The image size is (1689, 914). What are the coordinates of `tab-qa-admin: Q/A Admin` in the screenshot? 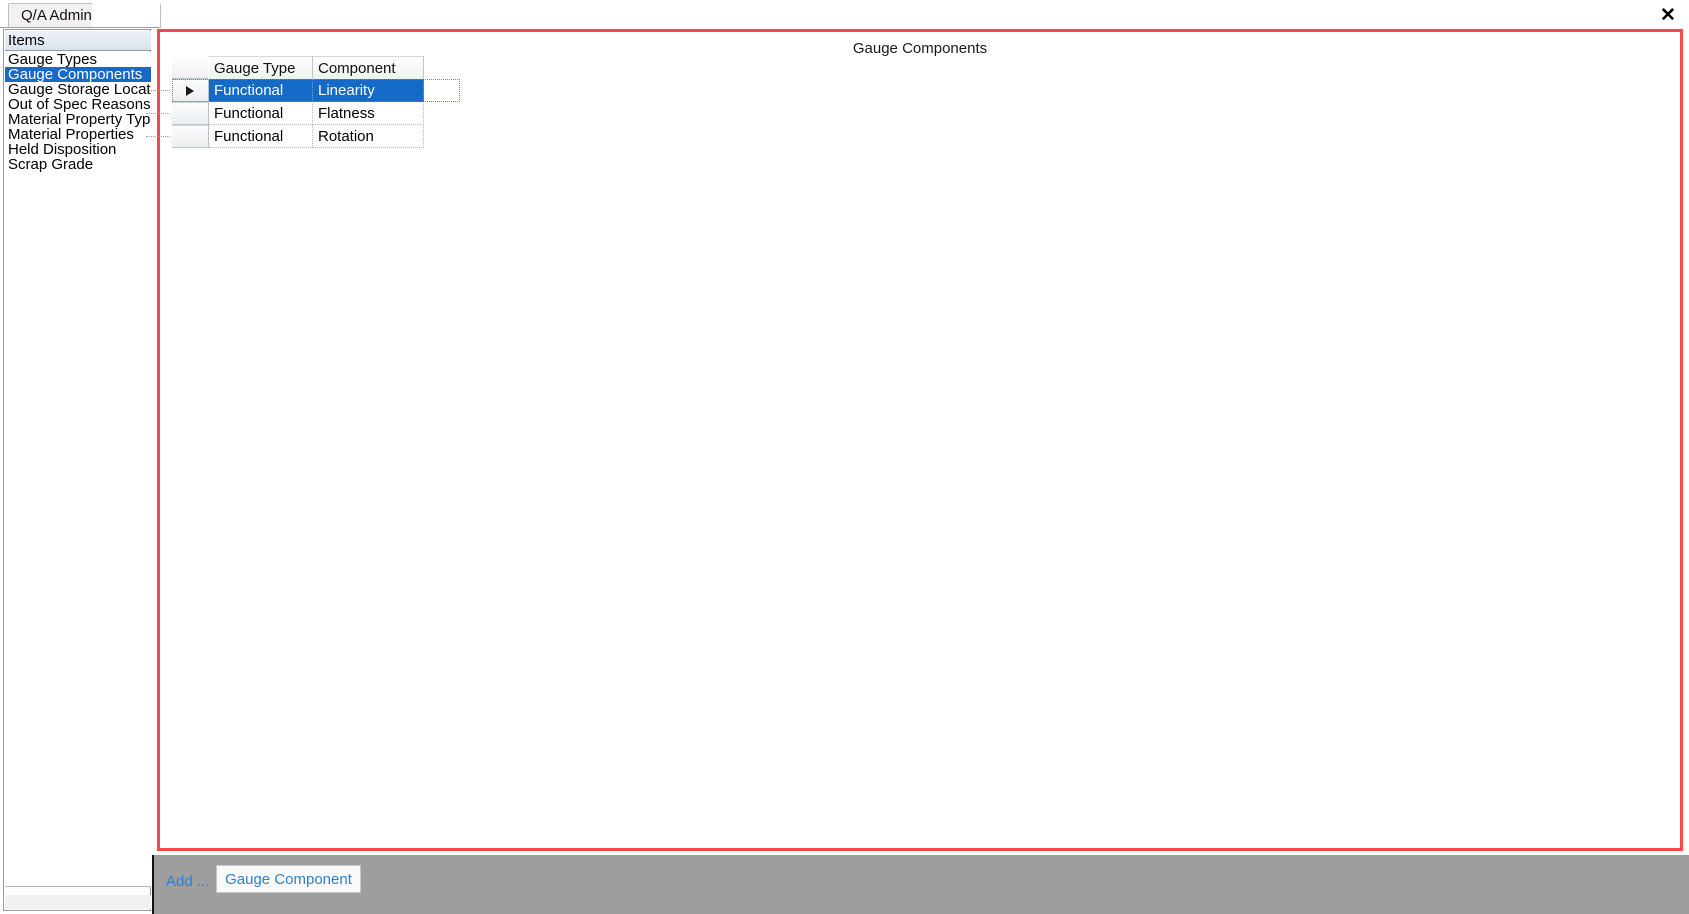 It's located at (56, 15).